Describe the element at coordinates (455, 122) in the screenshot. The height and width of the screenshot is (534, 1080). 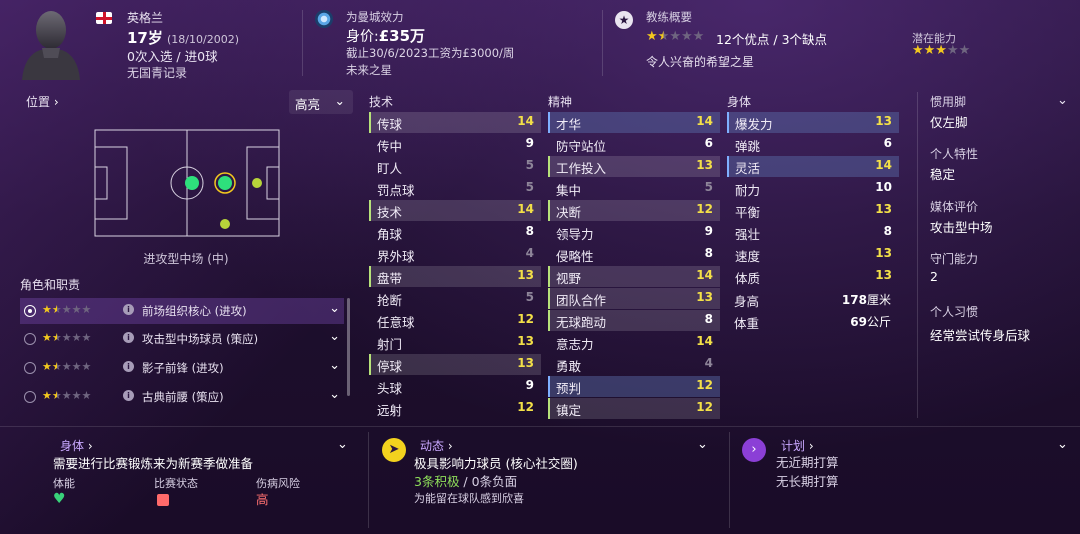
I see `attribute-row: 传球 14` at that location.